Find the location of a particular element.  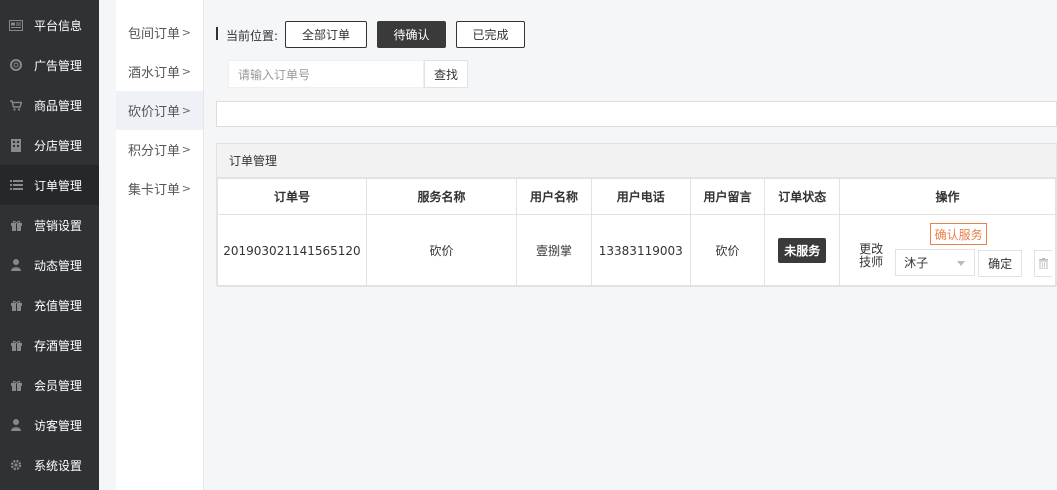

order-number-cell: 201903021141565120 is located at coordinates (292, 250).